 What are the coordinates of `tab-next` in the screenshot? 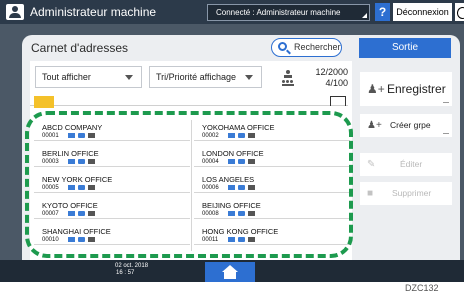 It's located at (338, 101).